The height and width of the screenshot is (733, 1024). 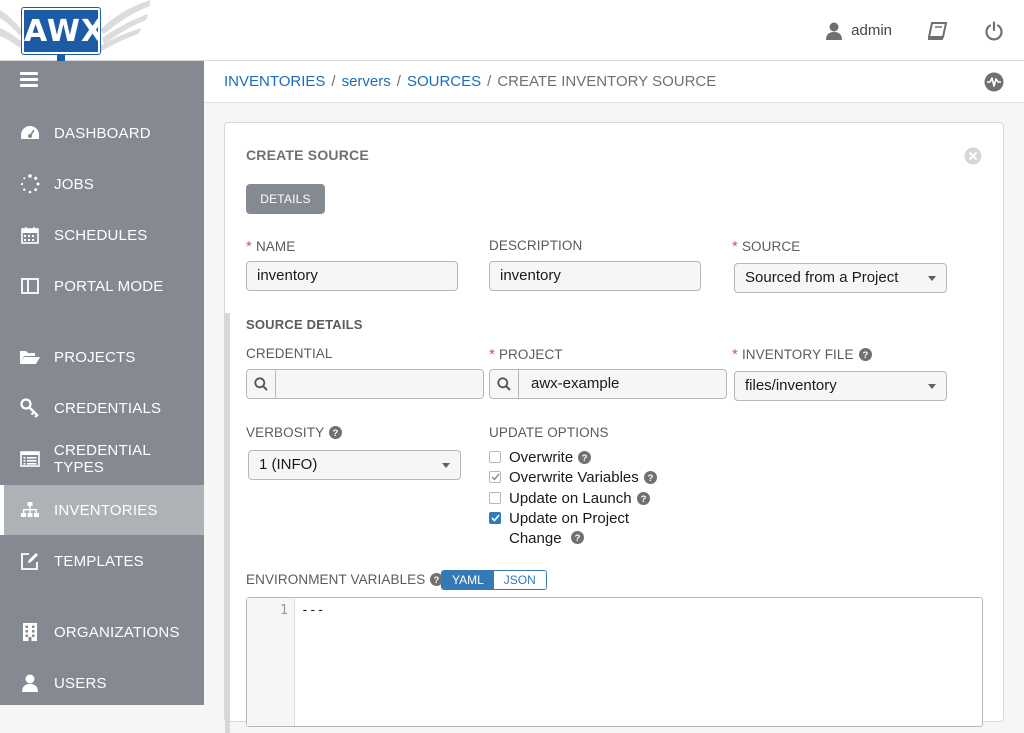 What do you see at coordinates (109, 286) in the screenshot?
I see `sidebar-item-label: PORTAL MODE` at bounding box center [109, 286].